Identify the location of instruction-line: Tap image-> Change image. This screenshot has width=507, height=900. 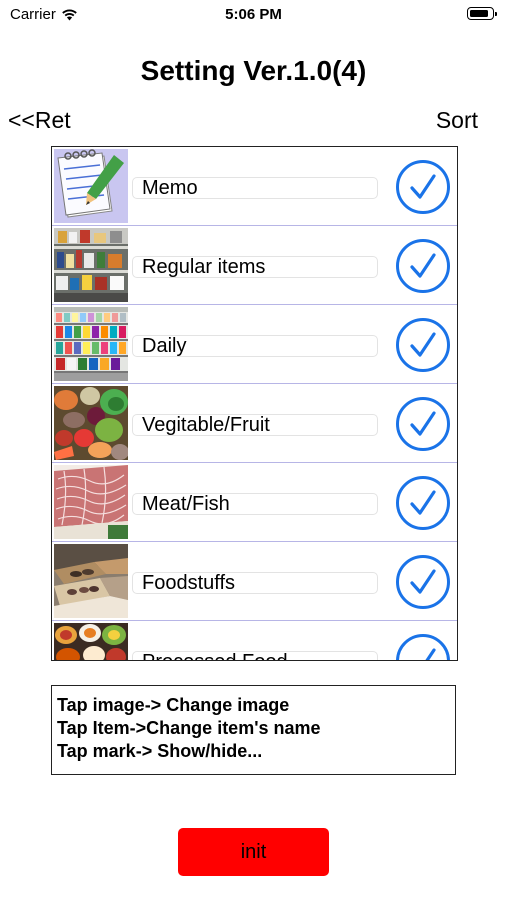
(173, 705).